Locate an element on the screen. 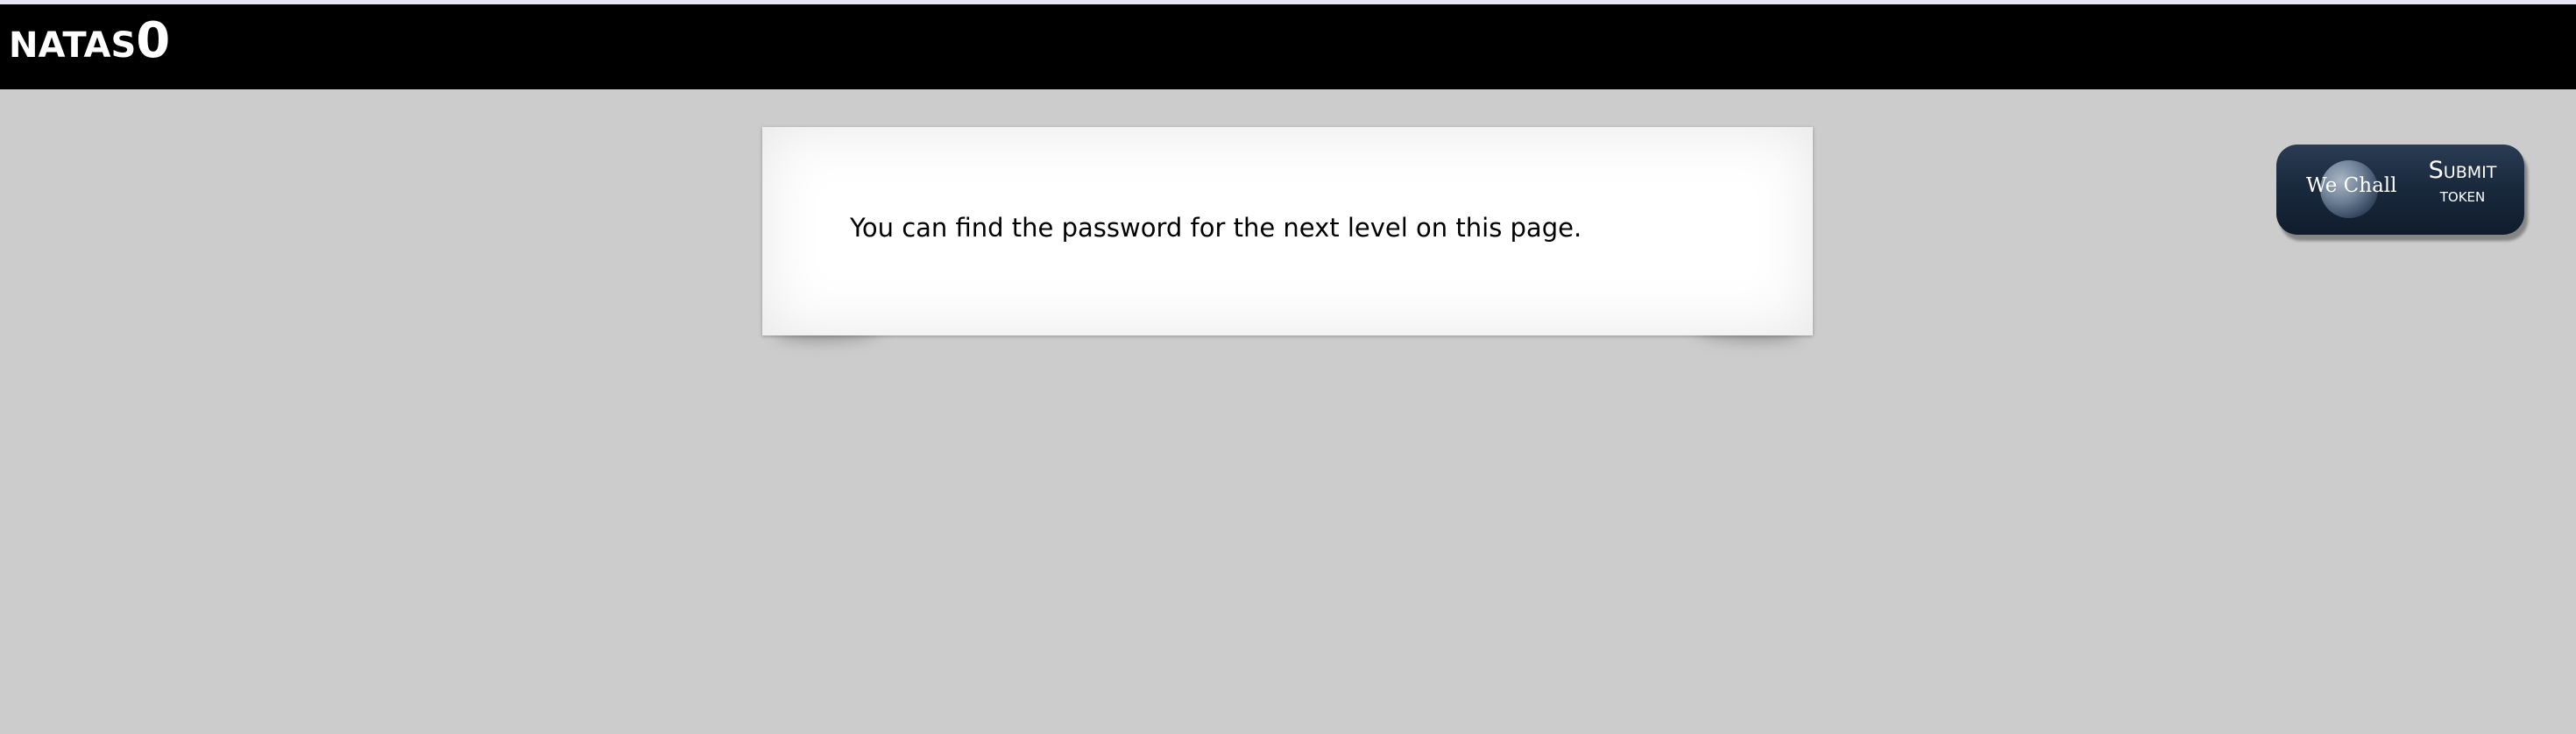 The width and height of the screenshot is (2576, 734). submit-label: Submit is located at coordinates (2462, 170).